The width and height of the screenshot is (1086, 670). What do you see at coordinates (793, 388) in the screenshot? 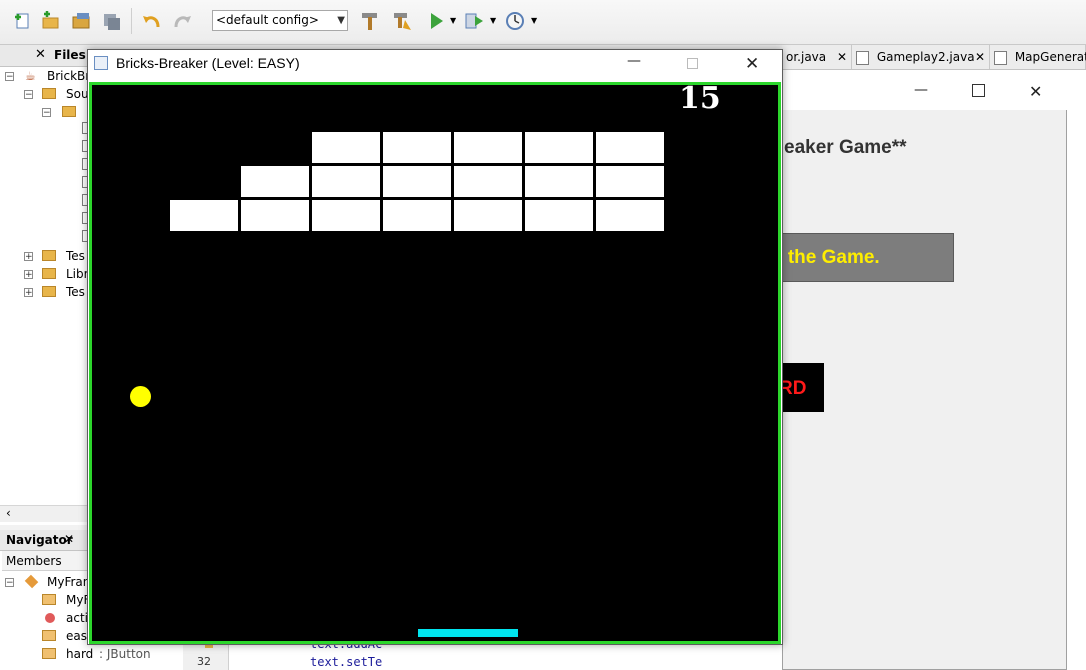
I see `hard-button-label: RD` at bounding box center [793, 388].